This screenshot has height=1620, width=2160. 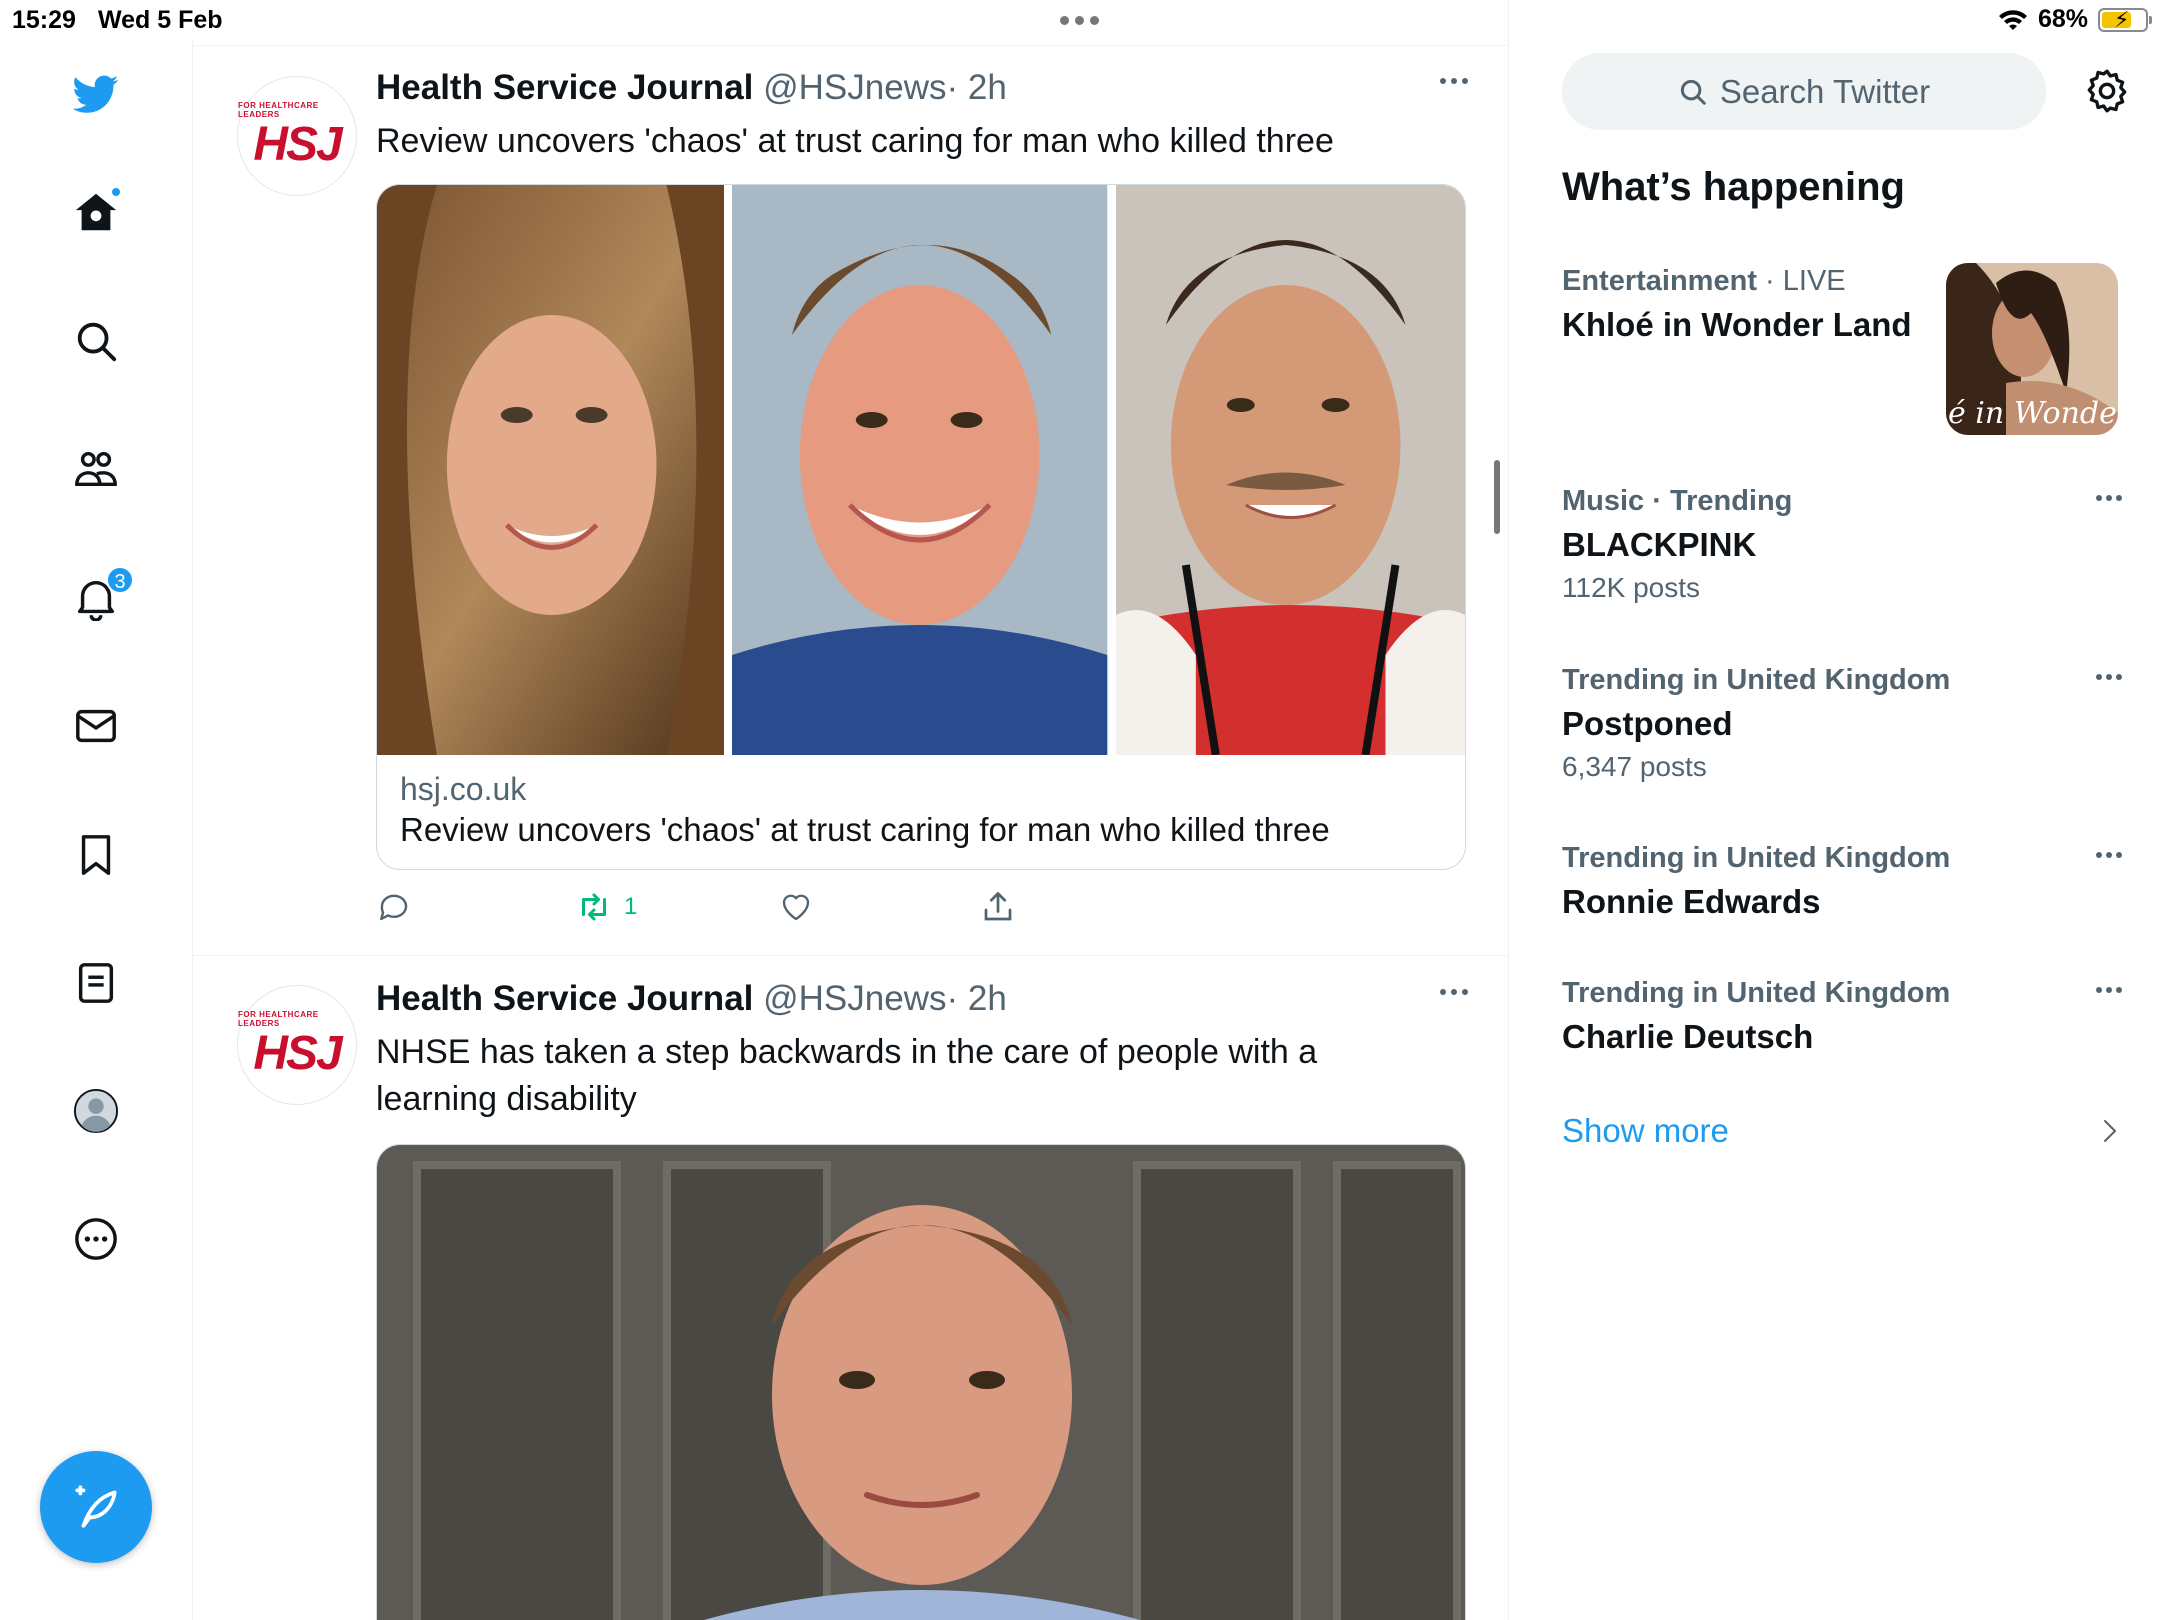 What do you see at coordinates (463, 789) in the screenshot?
I see `card-domain: hsj.co.uk` at bounding box center [463, 789].